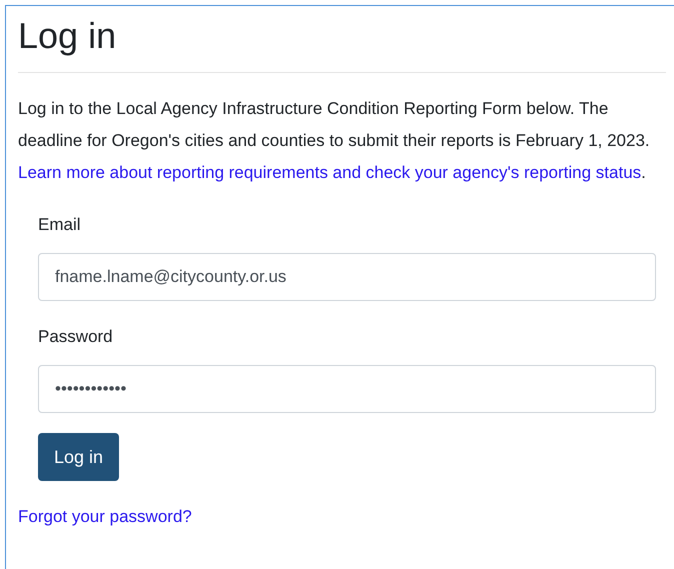 This screenshot has height=569, width=674. What do you see at coordinates (105, 517) in the screenshot?
I see `forgot-password-link: Forgot your password?` at bounding box center [105, 517].